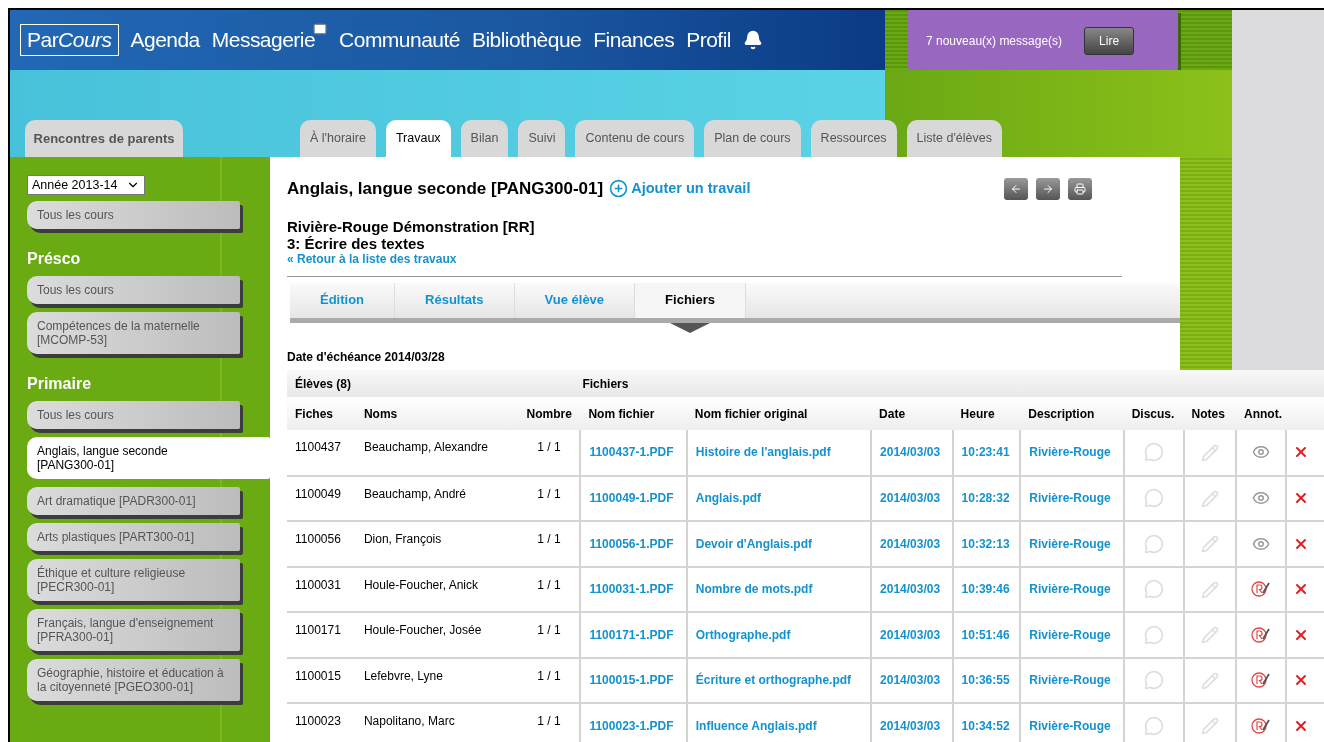 Image resolution: width=1324 pixels, height=742 pixels. I want to click on section-heading: Primaire, so click(60, 384).